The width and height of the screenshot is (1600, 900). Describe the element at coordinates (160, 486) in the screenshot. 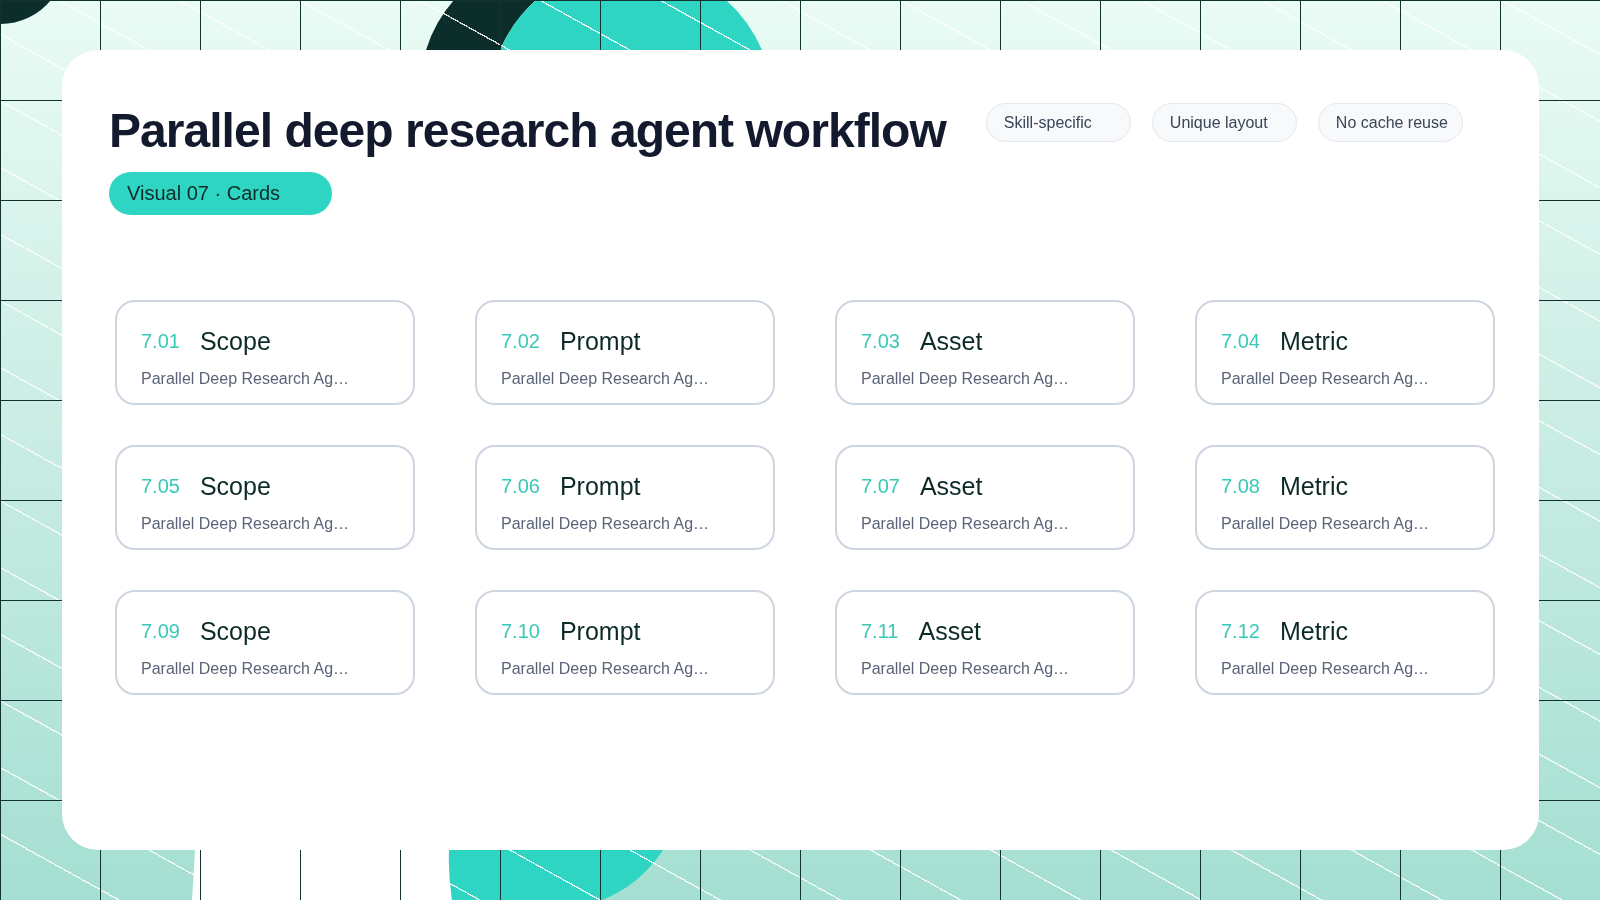

I see `card-number: 7.05` at that location.